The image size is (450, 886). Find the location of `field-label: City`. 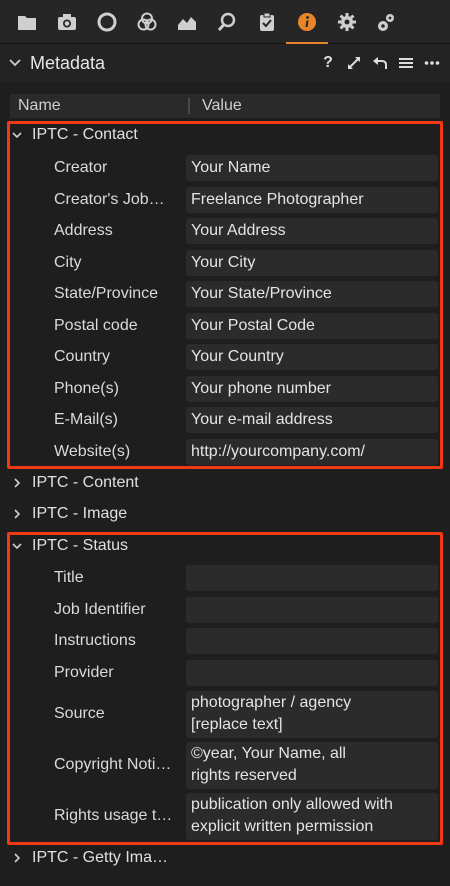

field-label: City is located at coordinates (68, 262).